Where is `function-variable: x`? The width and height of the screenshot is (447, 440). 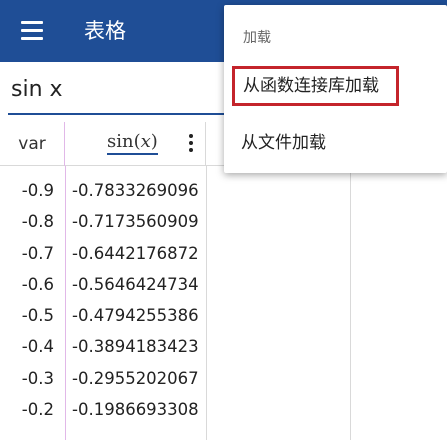
function-variable: x is located at coordinates (145, 141).